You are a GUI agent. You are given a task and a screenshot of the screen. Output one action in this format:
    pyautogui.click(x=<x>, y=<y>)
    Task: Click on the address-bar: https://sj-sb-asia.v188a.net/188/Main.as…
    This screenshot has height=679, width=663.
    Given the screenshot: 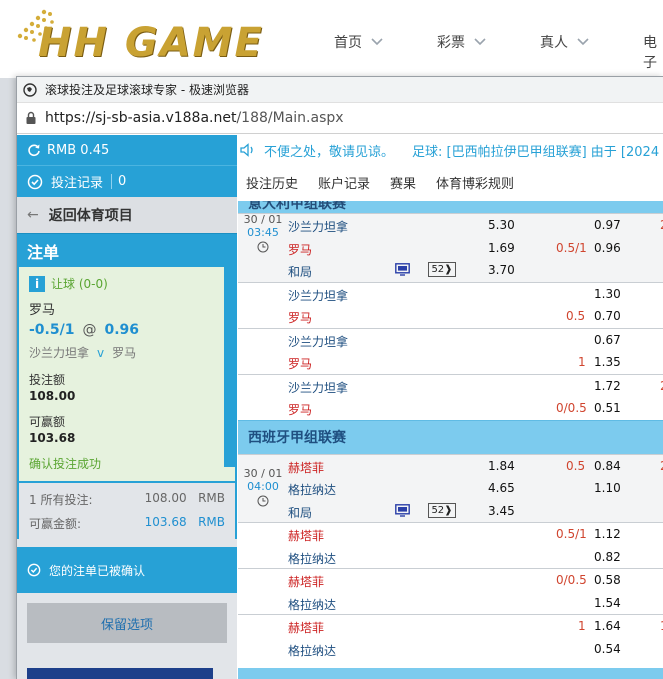 What is the action you would take?
    pyautogui.click(x=340, y=118)
    